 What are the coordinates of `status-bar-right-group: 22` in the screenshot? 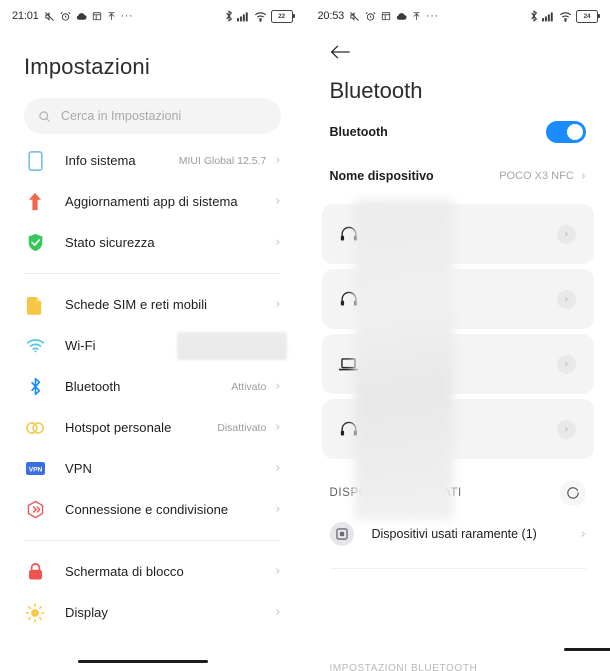 It's located at (260, 16).